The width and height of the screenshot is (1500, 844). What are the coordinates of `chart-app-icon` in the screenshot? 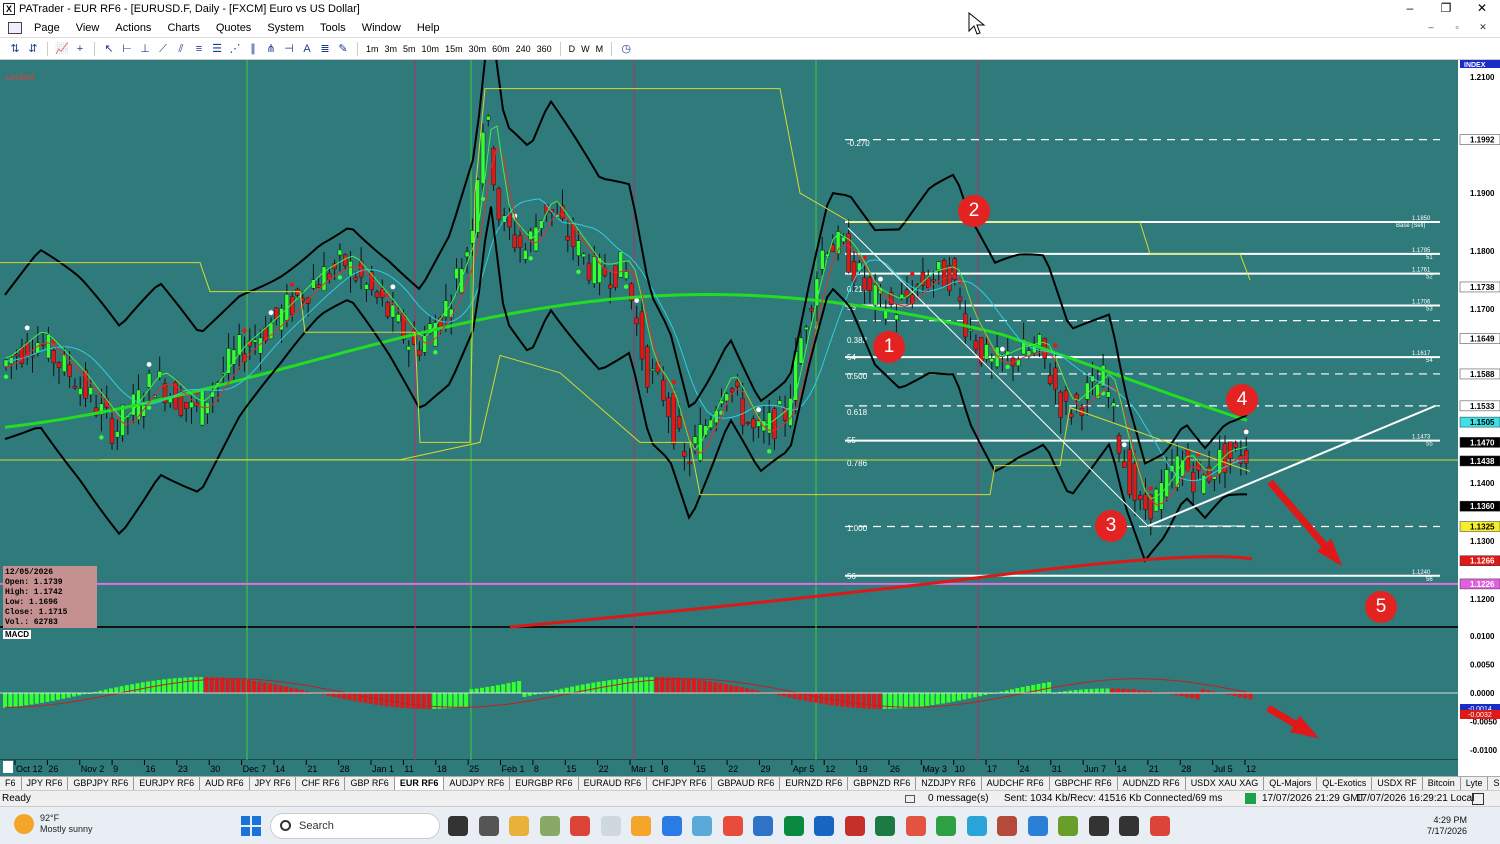 It's located at (793, 826).